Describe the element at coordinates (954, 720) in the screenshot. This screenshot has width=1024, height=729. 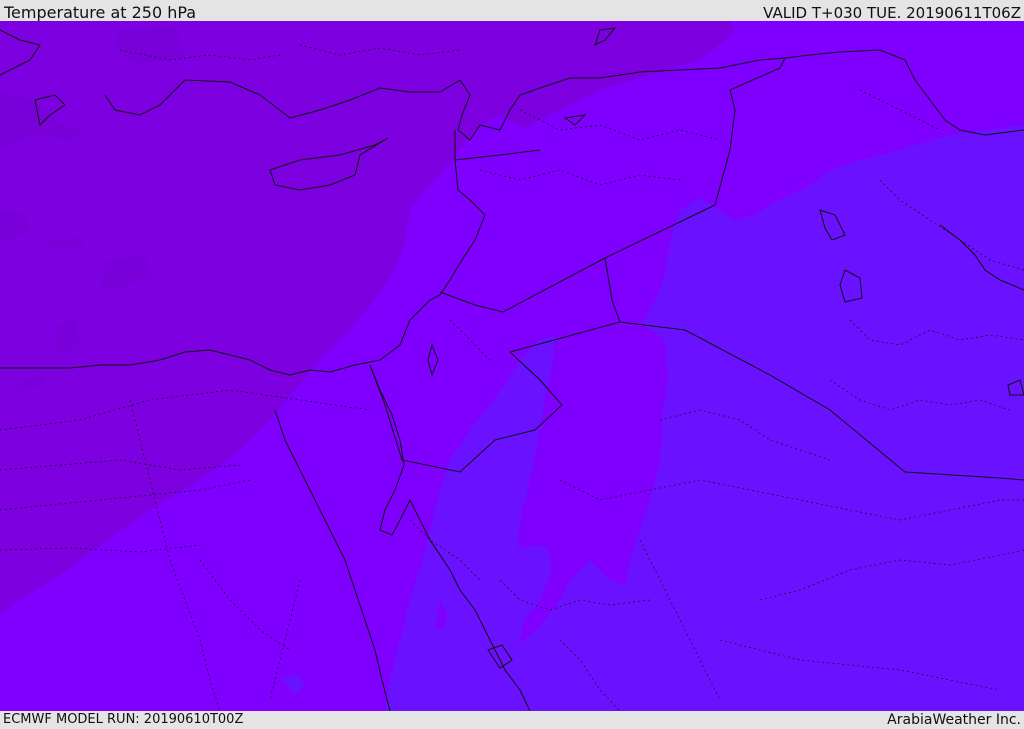
I see `credit-label: ArabiaWeather Inc.` at that location.